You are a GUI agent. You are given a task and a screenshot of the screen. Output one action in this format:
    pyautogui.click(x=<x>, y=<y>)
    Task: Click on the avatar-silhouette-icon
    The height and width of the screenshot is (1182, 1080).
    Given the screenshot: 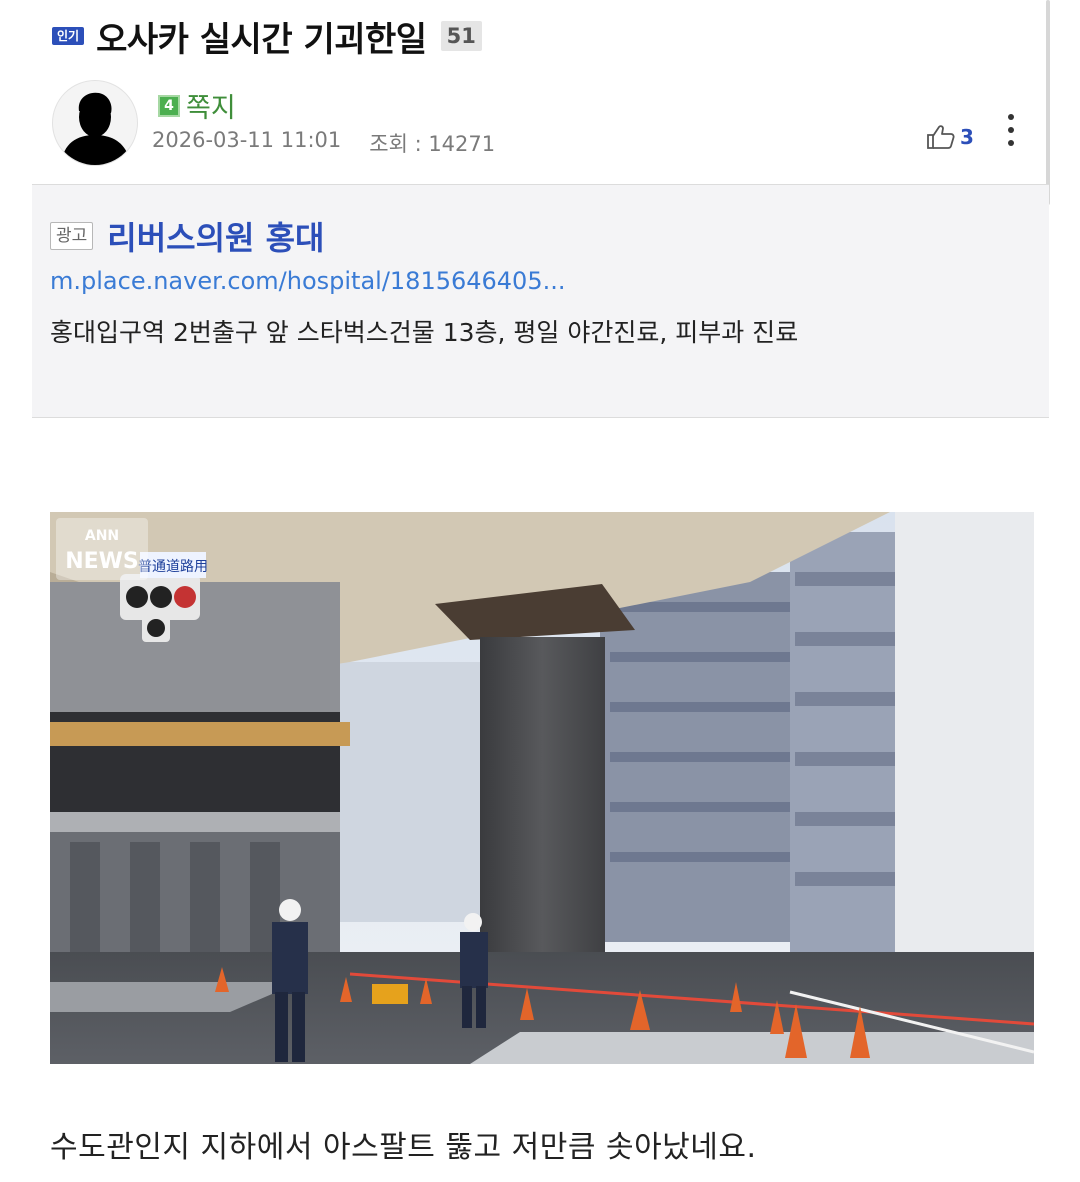 What is the action you would take?
    pyautogui.click(x=96, y=128)
    